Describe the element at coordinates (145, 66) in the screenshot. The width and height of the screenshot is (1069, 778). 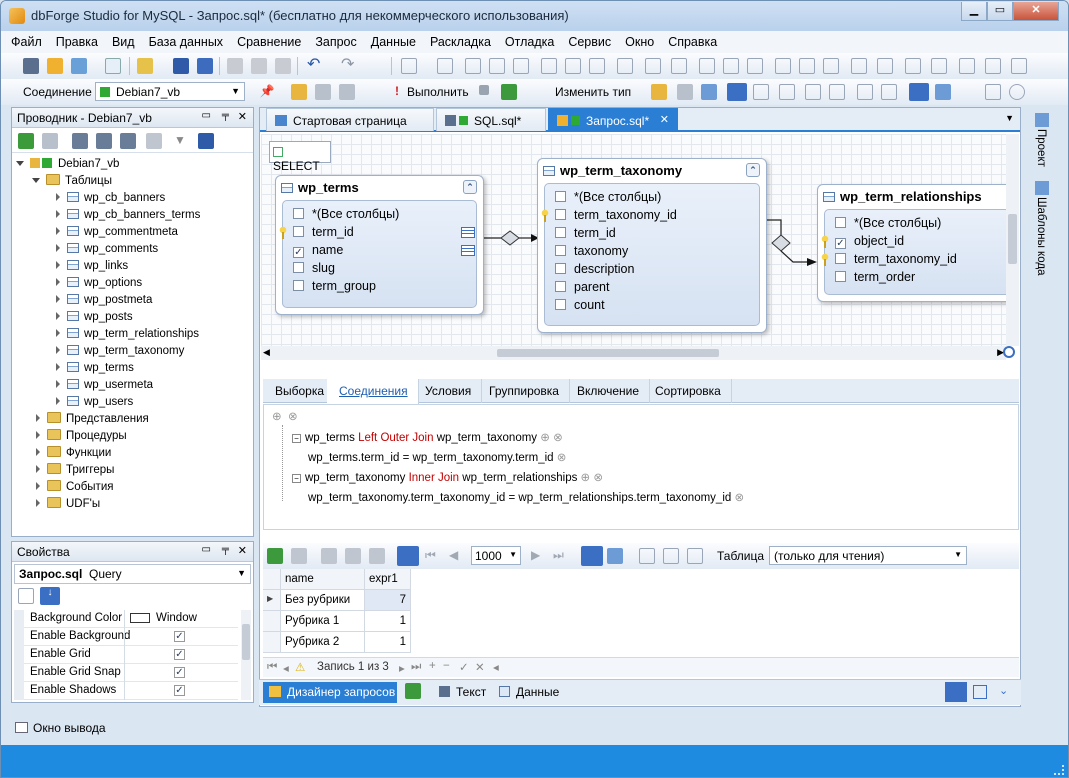
I see `open-folder-icon` at that location.